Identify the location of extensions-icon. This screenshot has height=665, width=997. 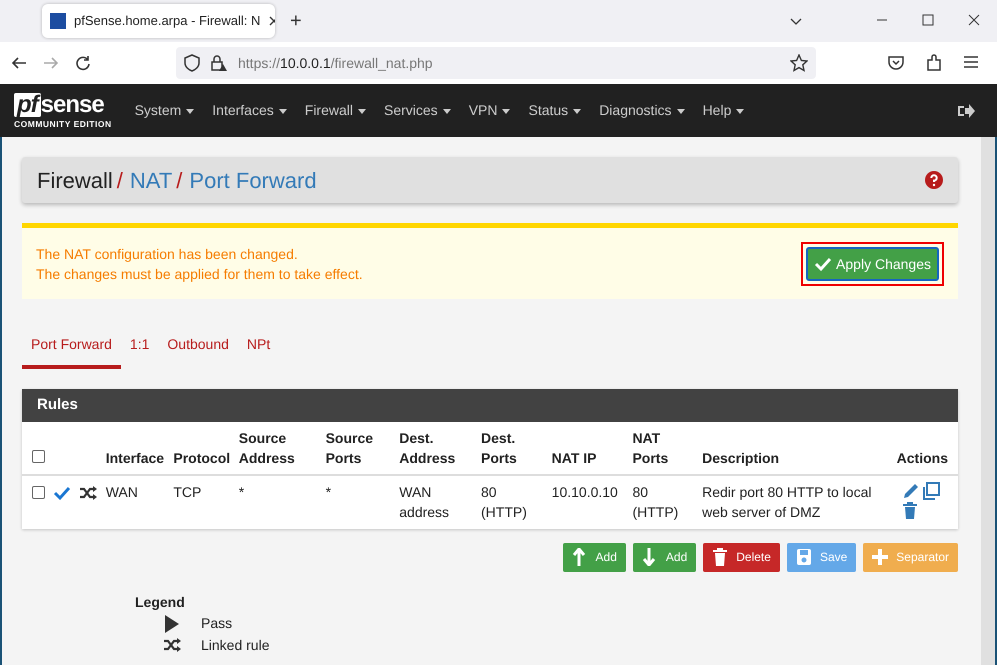
(934, 63).